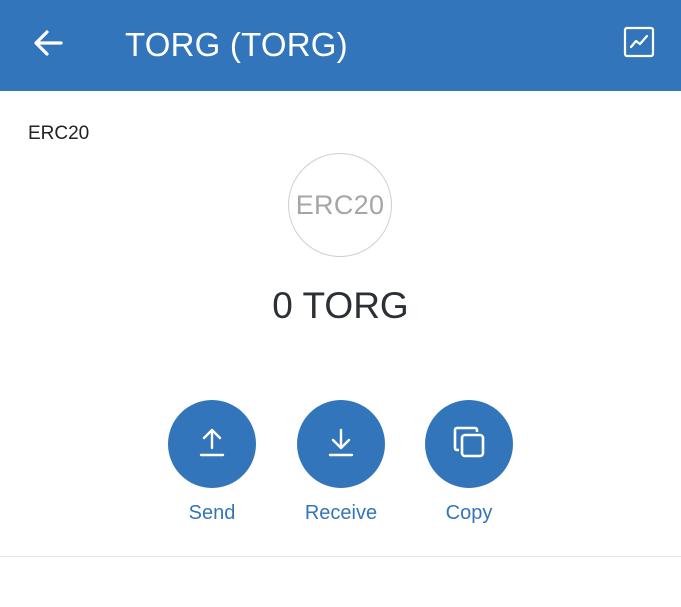  I want to click on token-standard-label: ERC20, so click(59, 133).